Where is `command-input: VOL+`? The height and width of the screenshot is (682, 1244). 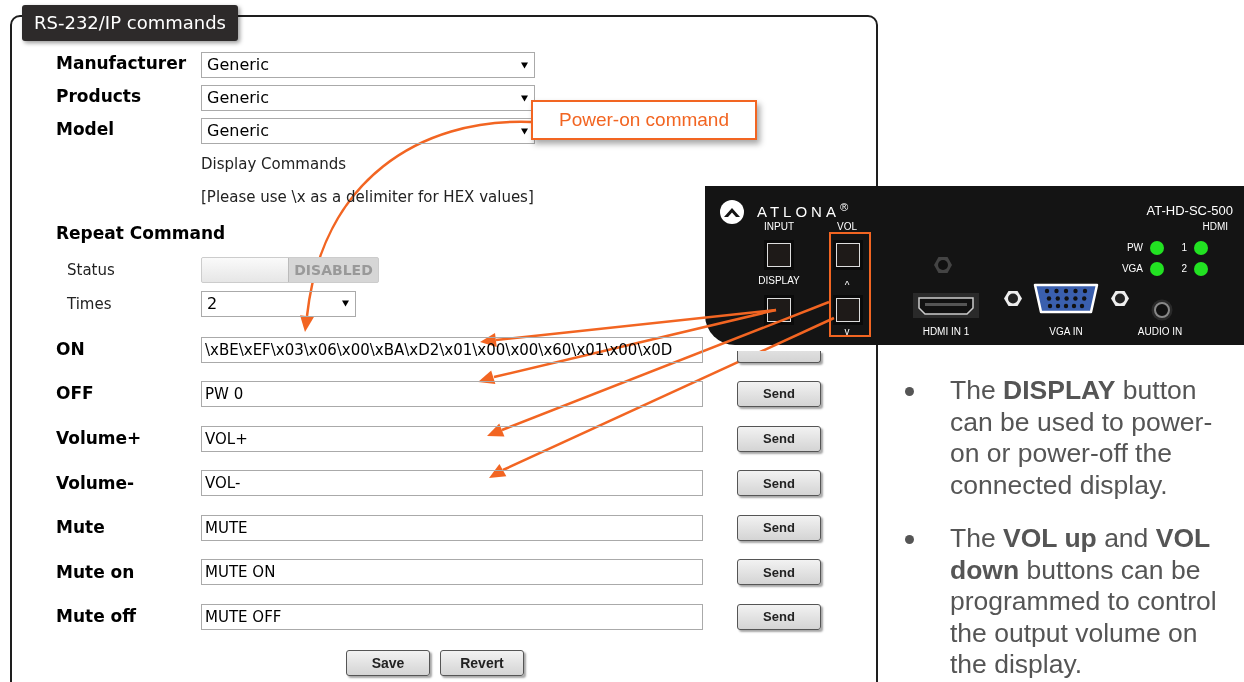 command-input: VOL+ is located at coordinates (452, 438).